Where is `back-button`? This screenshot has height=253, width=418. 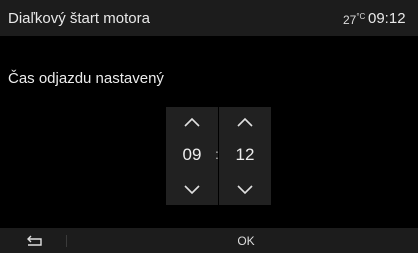
back-button is located at coordinates (35, 241).